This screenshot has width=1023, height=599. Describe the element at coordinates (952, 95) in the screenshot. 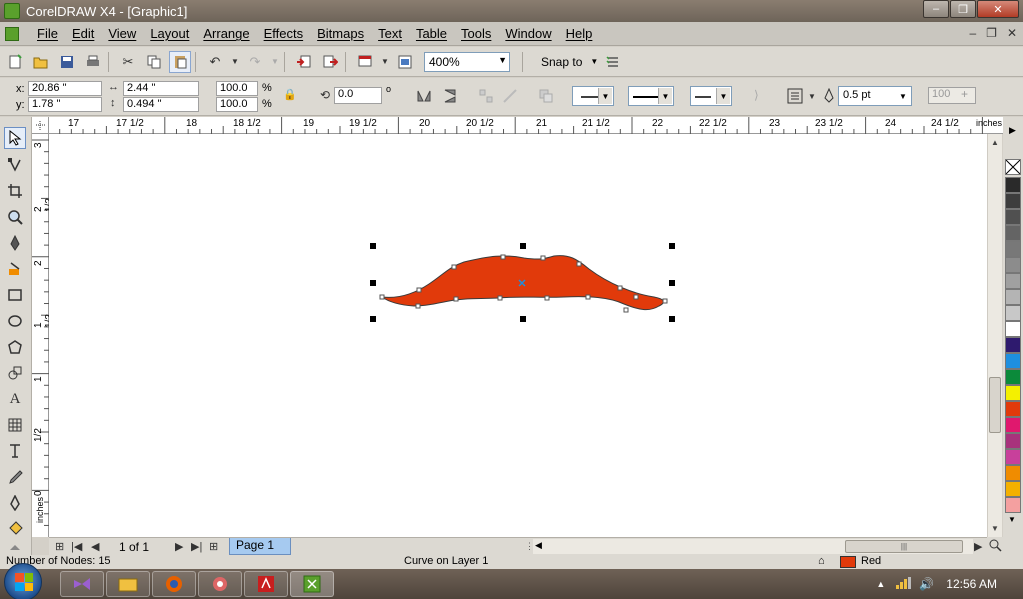

I see `transparency-field: 100` at that location.